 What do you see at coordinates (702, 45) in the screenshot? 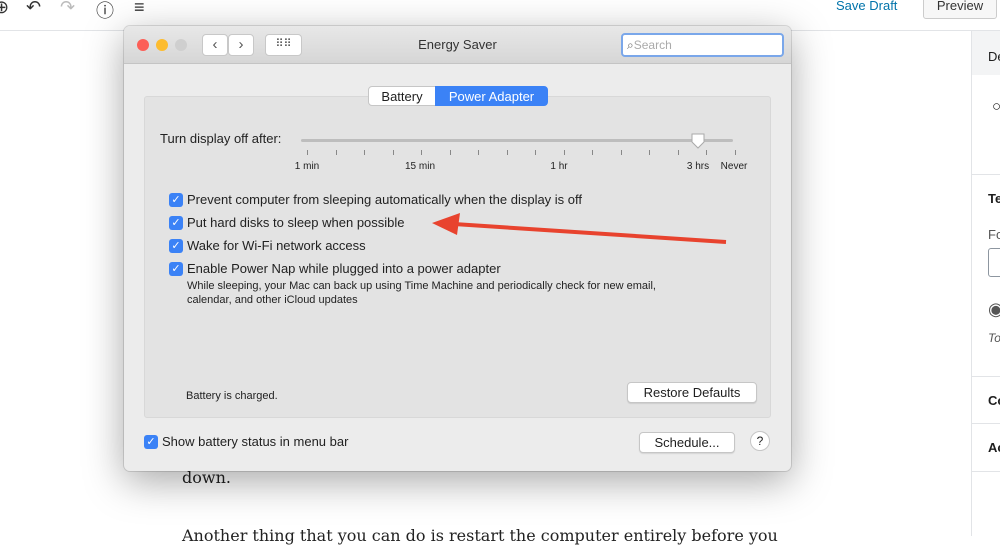
I see `search-input: ⌕Search` at bounding box center [702, 45].